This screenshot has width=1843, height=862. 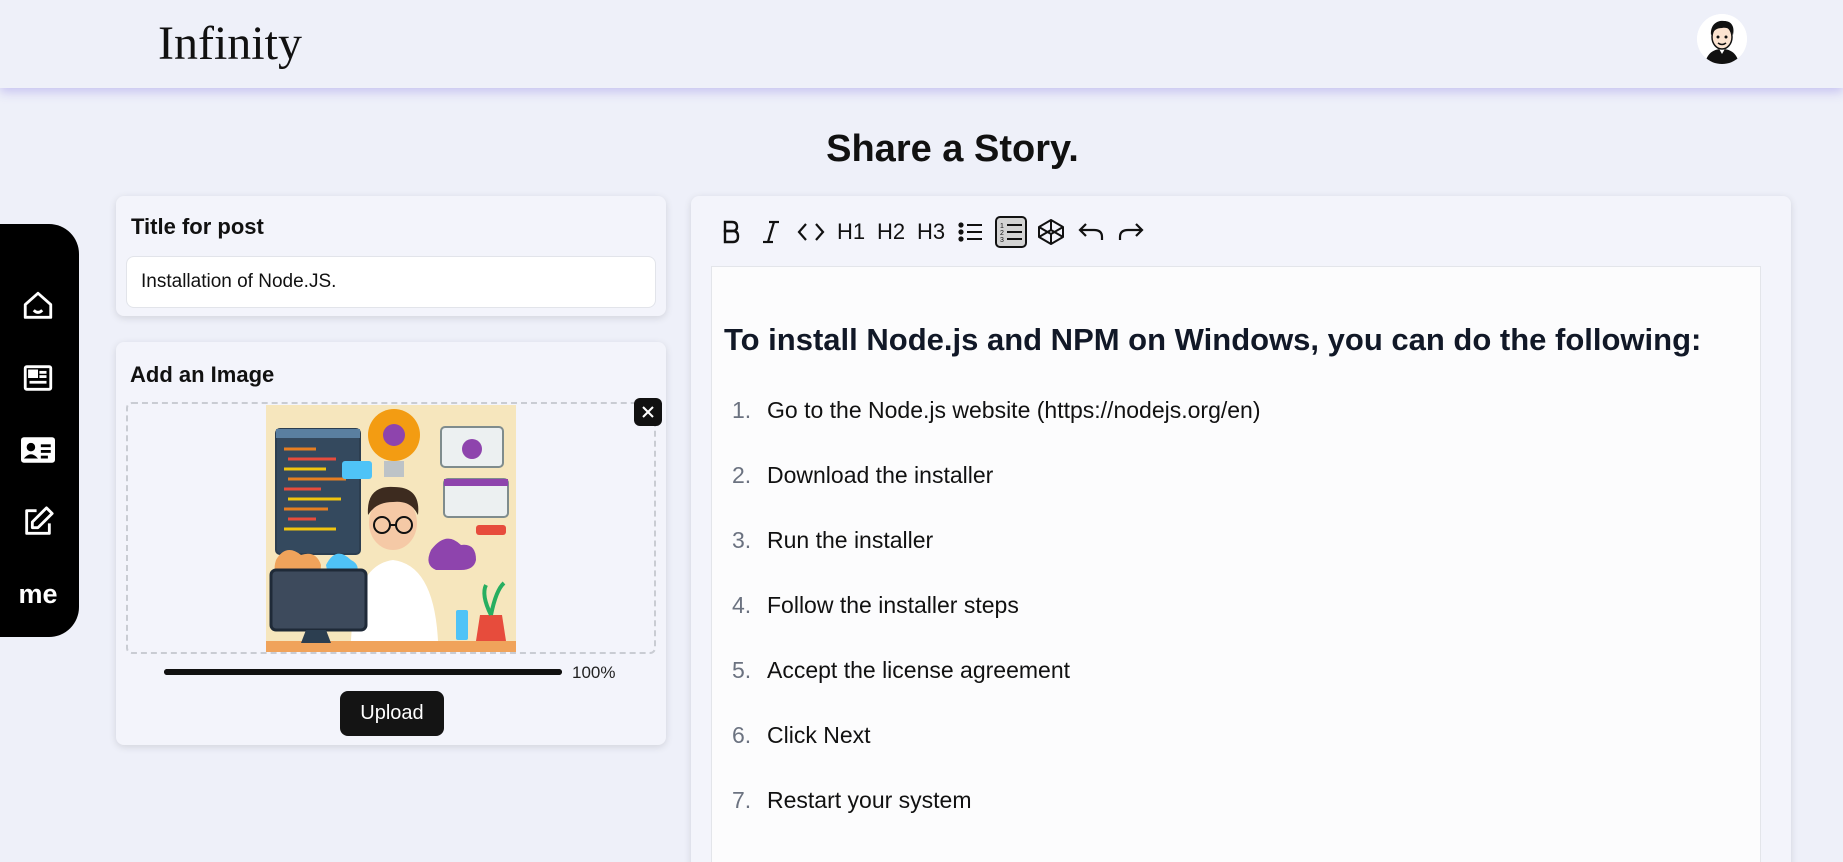 I want to click on upload-progress-text: 100%, so click(x=594, y=672).